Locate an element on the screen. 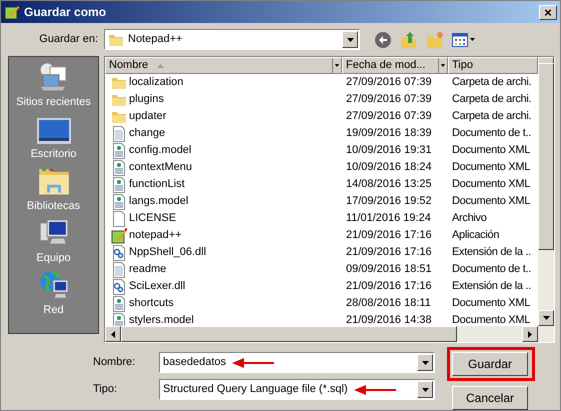 This screenshot has width=561, height=411. file-name: stylers.model is located at coordinates (161, 319).